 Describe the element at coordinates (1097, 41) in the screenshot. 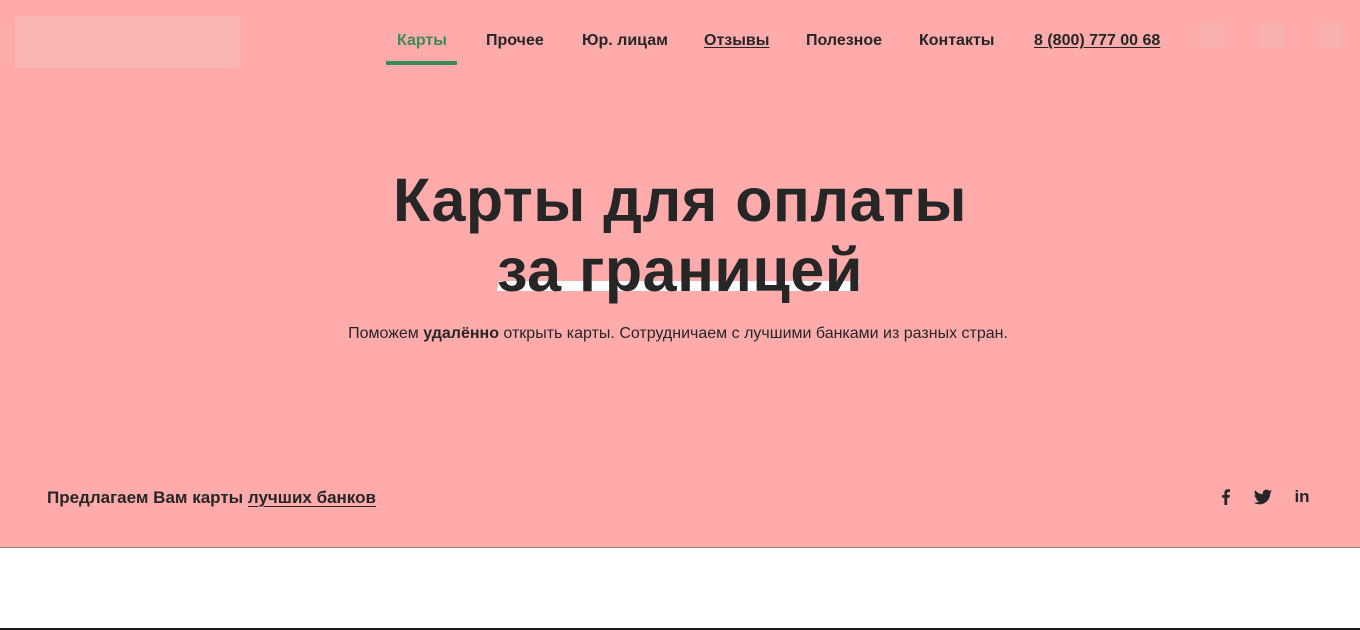

I see `phone-link: 8 (800) 777 00 68` at that location.